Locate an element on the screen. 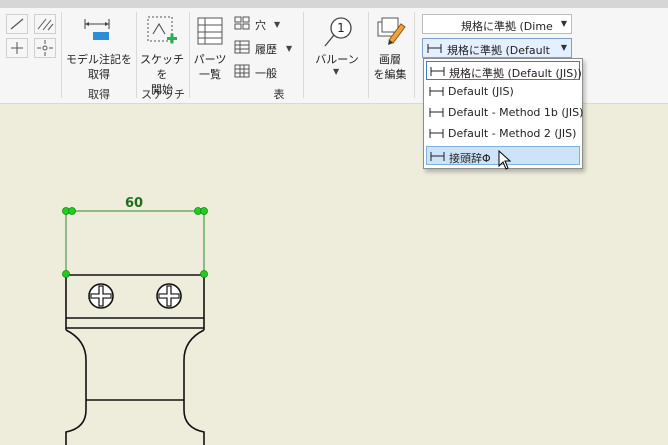 The image size is (668, 445). balloon-icon: 1 is located at coordinates (337, 34).